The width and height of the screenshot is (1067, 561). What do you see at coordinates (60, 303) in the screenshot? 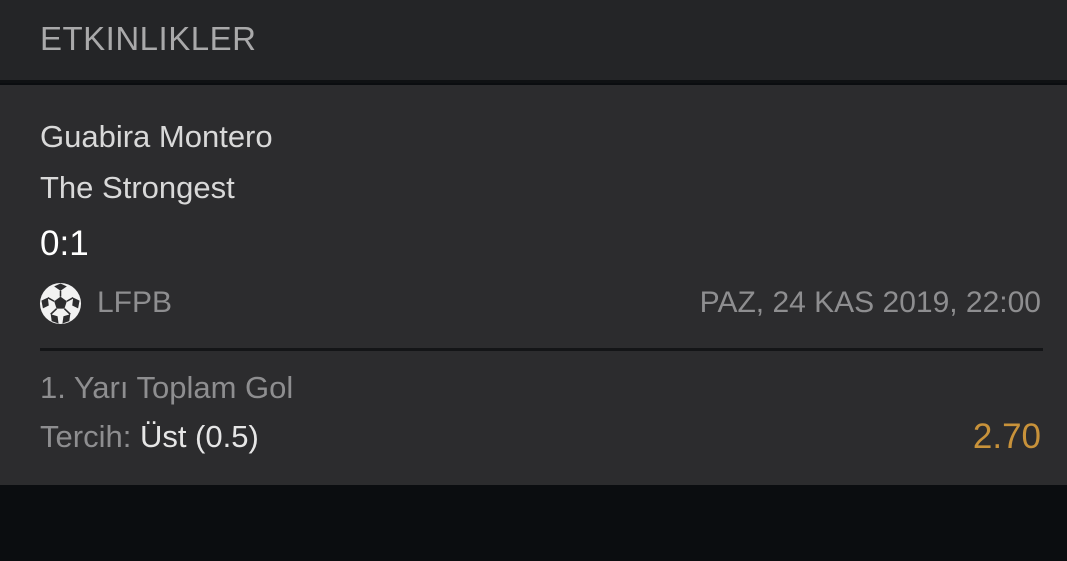
I see `soccer-ball-icon` at bounding box center [60, 303].